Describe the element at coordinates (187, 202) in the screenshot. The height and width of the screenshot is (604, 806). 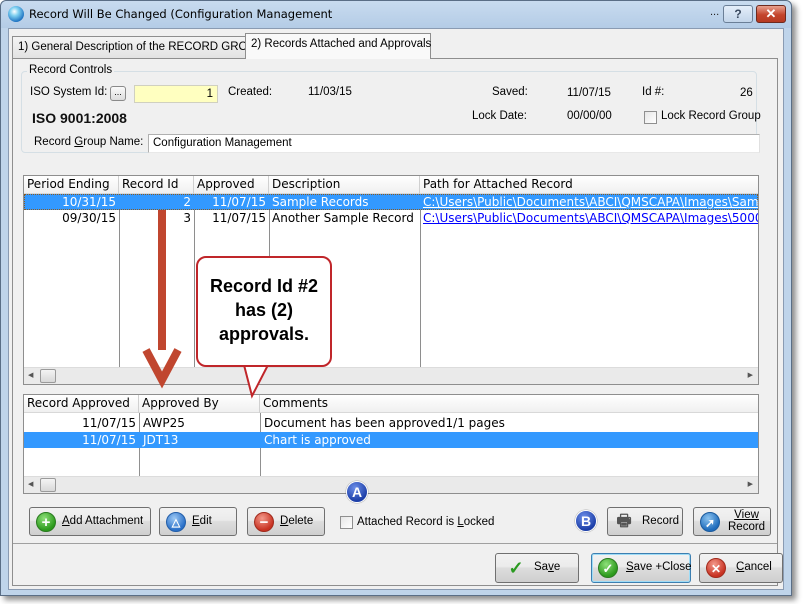
I see `cell-record-id: 2` at that location.